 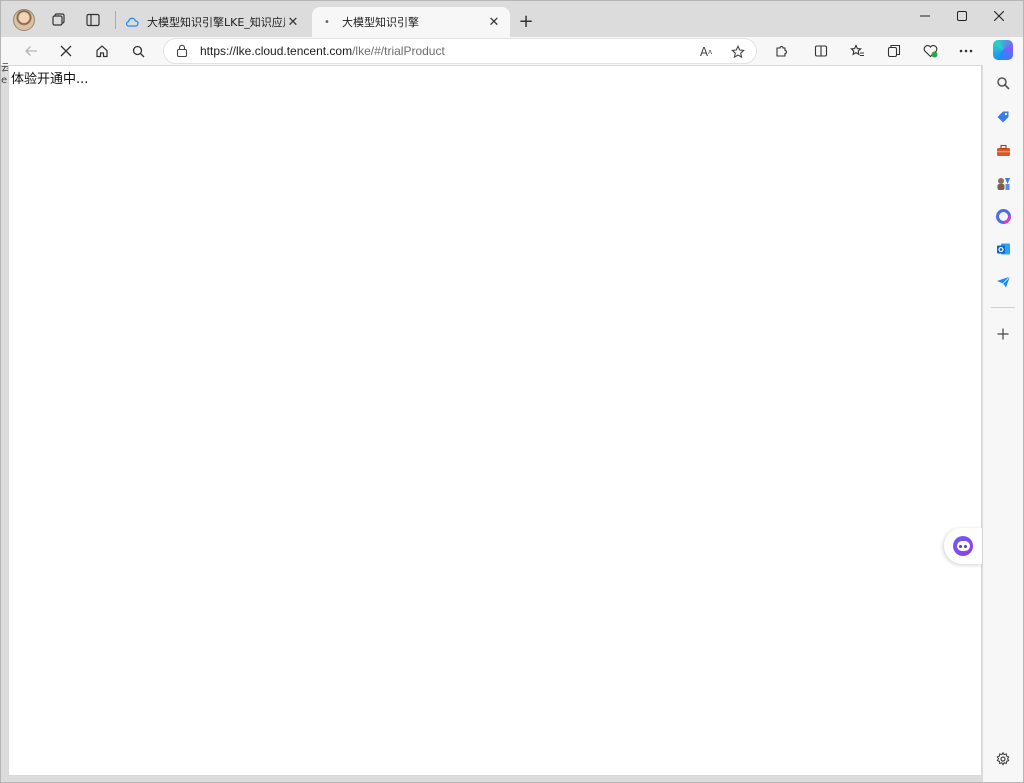 I want to click on browser-essentials-icon, so click(x=930, y=51).